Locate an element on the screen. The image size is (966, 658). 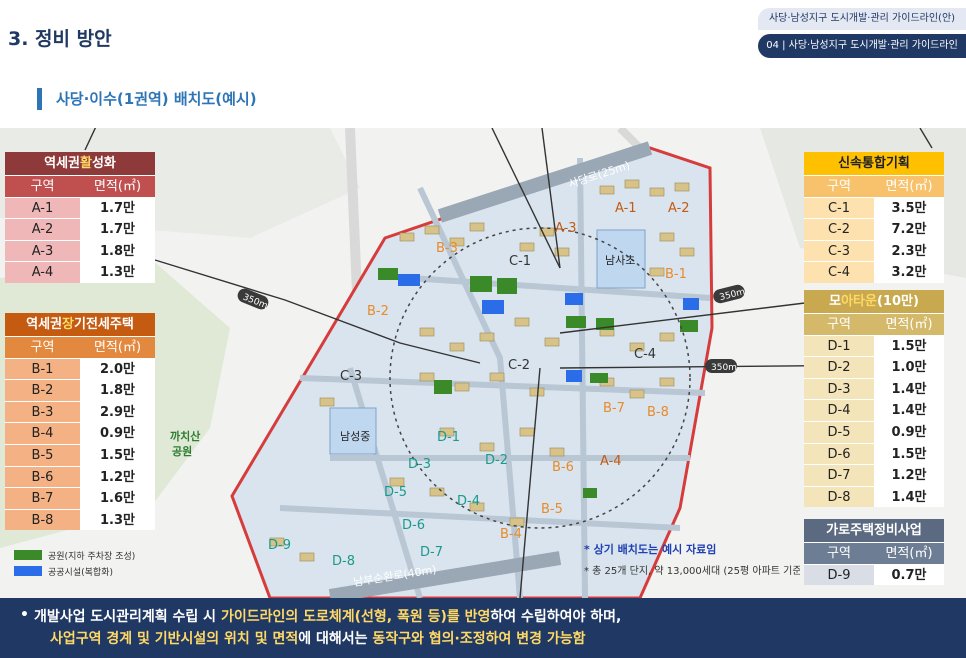
zone-label: D-2 is located at coordinates (496, 460).